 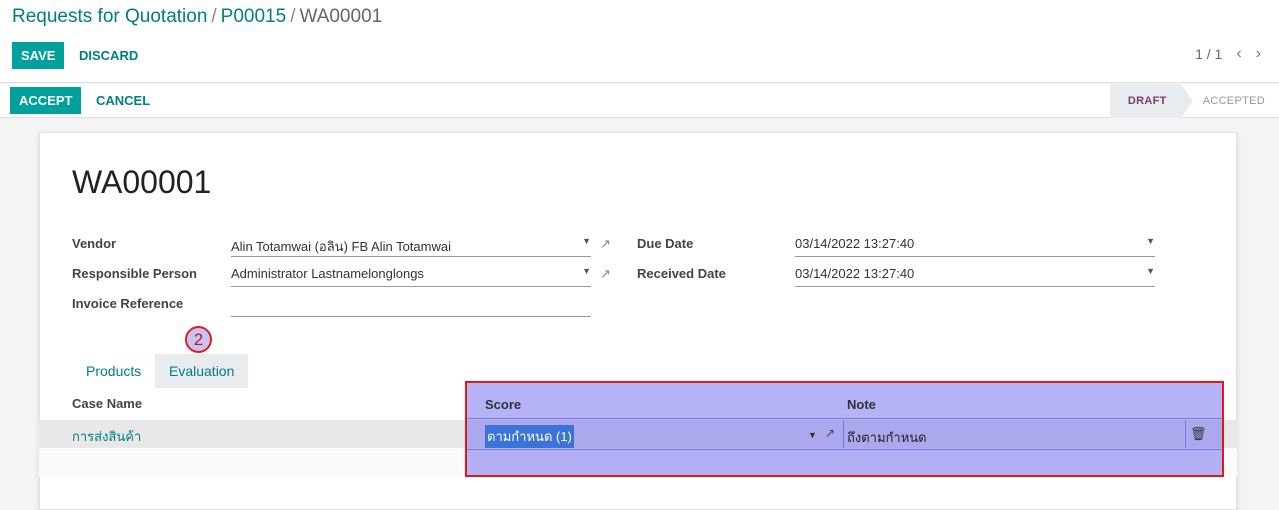 I want to click on stage-bar: DRAFT ACCEPTED, so click(x=1194, y=101).